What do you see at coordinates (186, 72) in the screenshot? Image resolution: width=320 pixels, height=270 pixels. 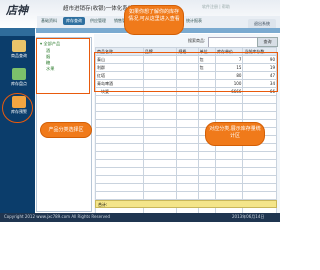 I see `table-highlight-box` at bounding box center [186, 72].